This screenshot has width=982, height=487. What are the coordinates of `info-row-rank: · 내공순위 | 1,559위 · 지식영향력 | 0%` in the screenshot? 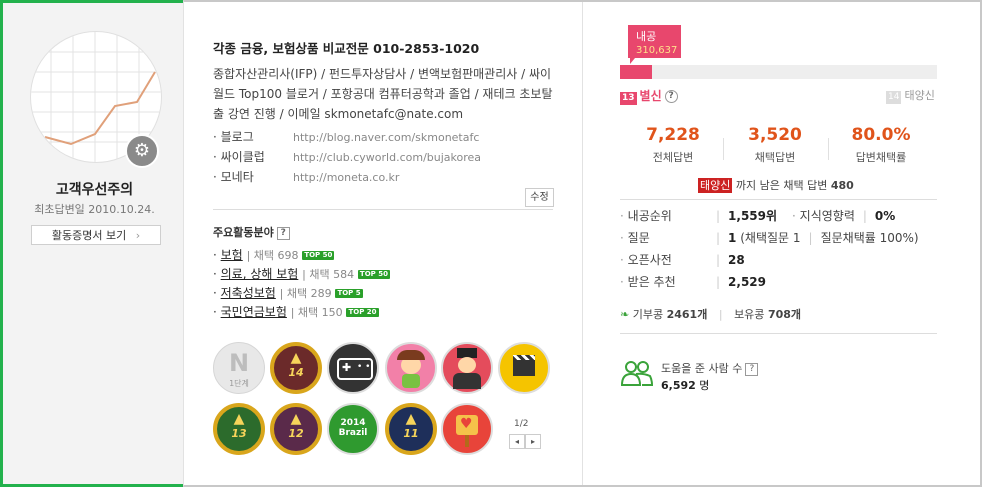 It's located at (758, 216).